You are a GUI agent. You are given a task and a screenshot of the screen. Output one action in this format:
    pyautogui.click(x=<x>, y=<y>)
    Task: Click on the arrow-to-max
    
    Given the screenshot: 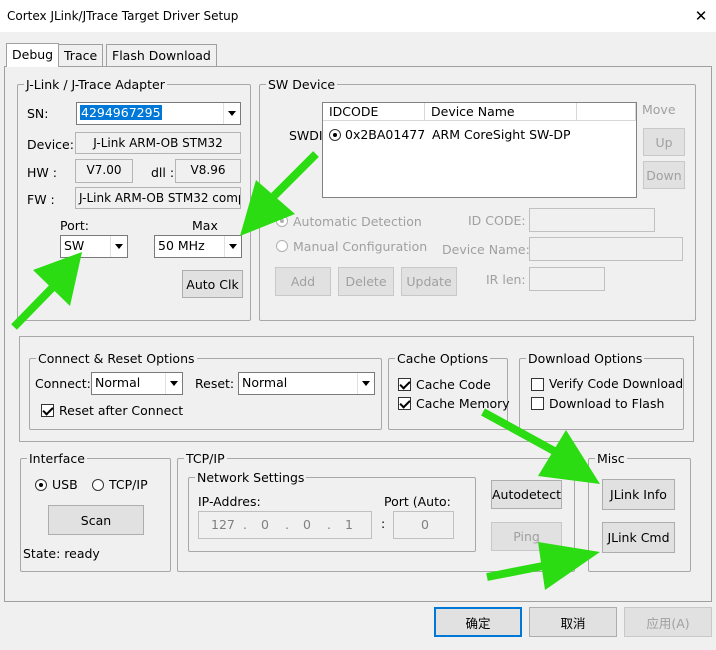 What is the action you would take?
    pyautogui.click(x=279, y=193)
    